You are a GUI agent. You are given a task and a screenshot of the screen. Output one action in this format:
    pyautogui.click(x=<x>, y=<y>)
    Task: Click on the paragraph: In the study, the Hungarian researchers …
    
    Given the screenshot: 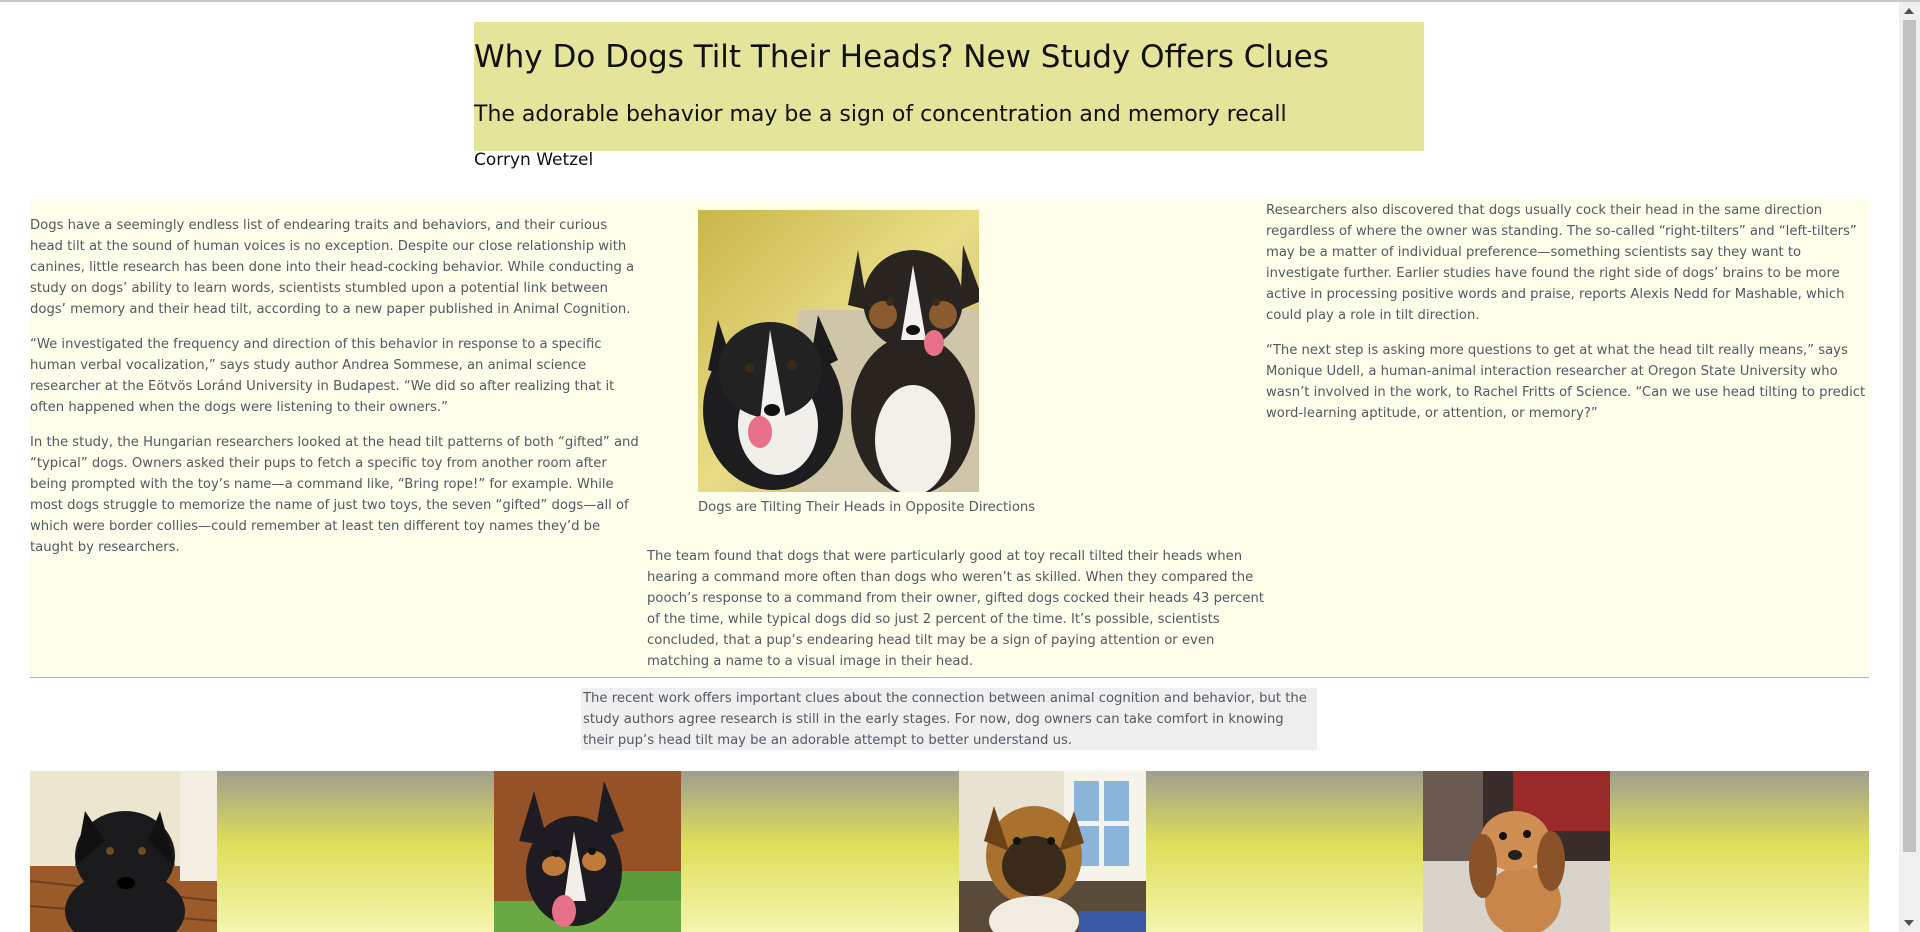 What is the action you would take?
    pyautogui.click(x=334, y=495)
    